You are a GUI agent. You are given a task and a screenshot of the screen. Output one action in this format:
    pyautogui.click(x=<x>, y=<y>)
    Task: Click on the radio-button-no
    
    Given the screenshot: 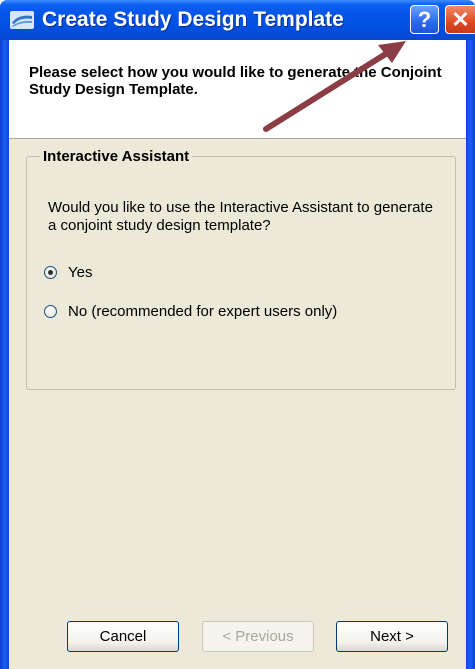 What is the action you would take?
    pyautogui.click(x=50, y=311)
    